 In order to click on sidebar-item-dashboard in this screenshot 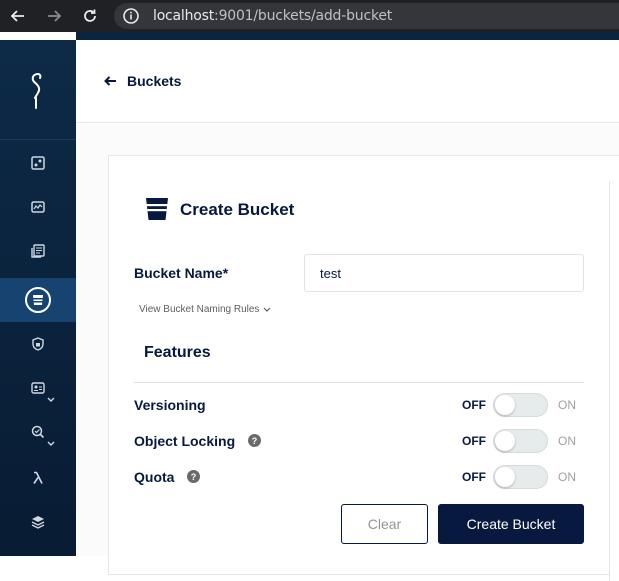, I will do `click(38, 163)`.